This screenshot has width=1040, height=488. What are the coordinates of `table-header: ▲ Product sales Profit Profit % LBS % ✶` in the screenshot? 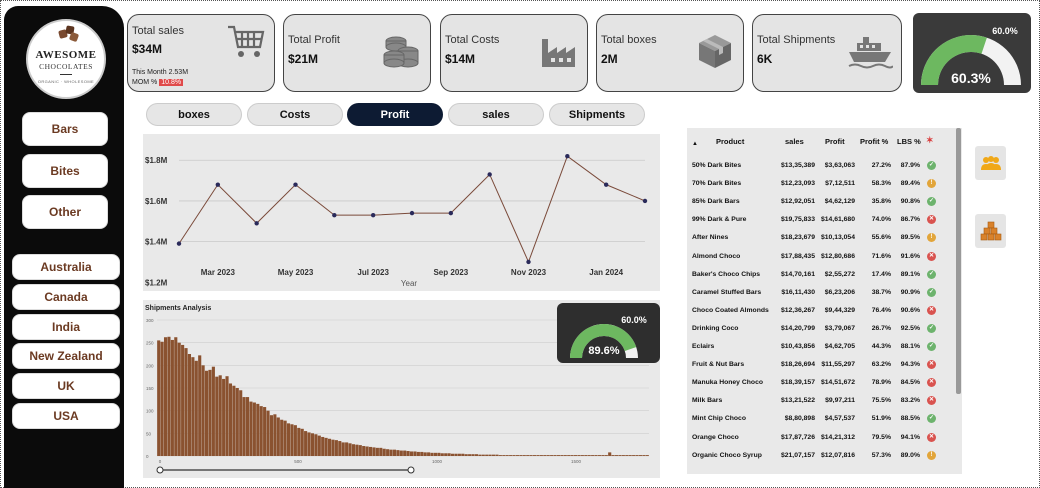 It's located at (821, 141).